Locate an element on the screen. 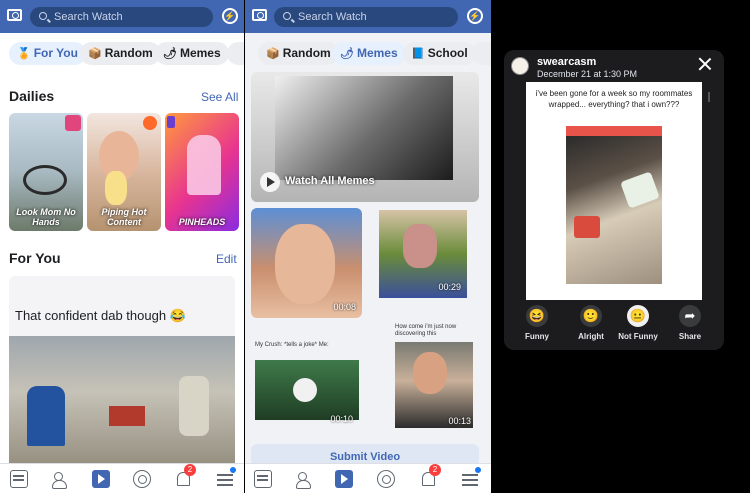  reaction-share: ➦ Share is located at coordinates (690, 323).